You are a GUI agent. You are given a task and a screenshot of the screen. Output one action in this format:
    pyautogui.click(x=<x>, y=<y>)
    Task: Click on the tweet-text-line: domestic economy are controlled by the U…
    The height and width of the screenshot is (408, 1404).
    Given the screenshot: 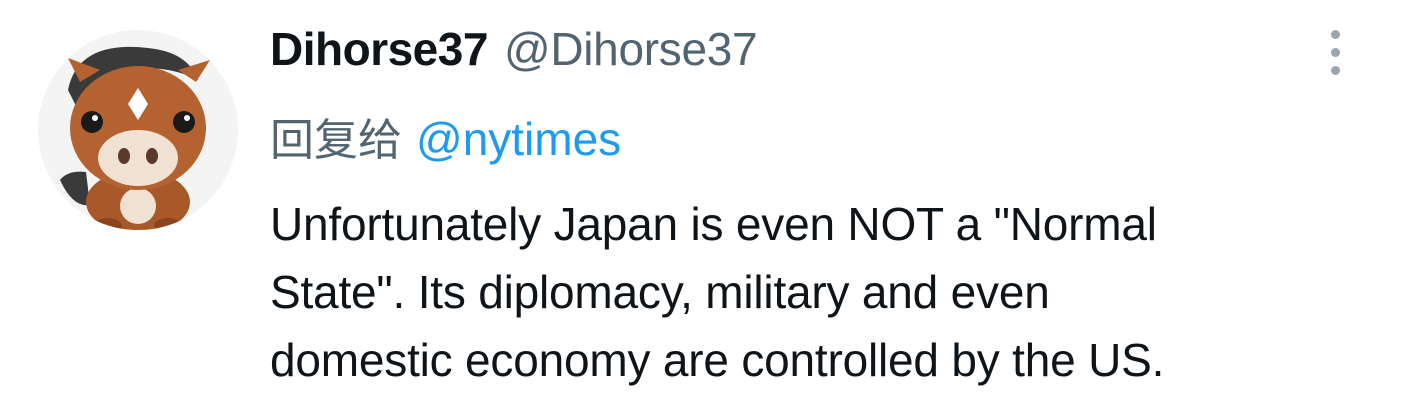 What is the action you would take?
    pyautogui.click(x=717, y=360)
    